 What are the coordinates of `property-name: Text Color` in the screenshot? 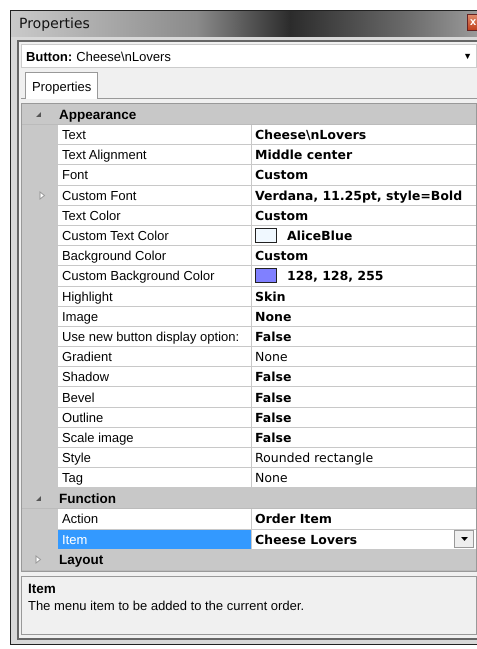 It's located at (155, 215).